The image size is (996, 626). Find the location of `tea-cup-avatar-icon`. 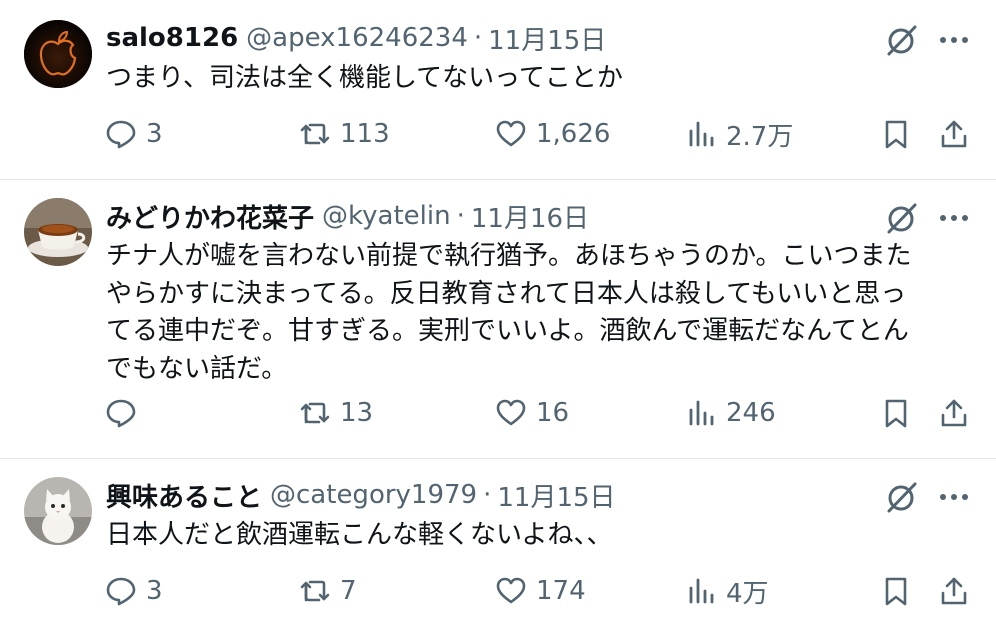

tea-cup-avatar-icon is located at coordinates (58, 232).